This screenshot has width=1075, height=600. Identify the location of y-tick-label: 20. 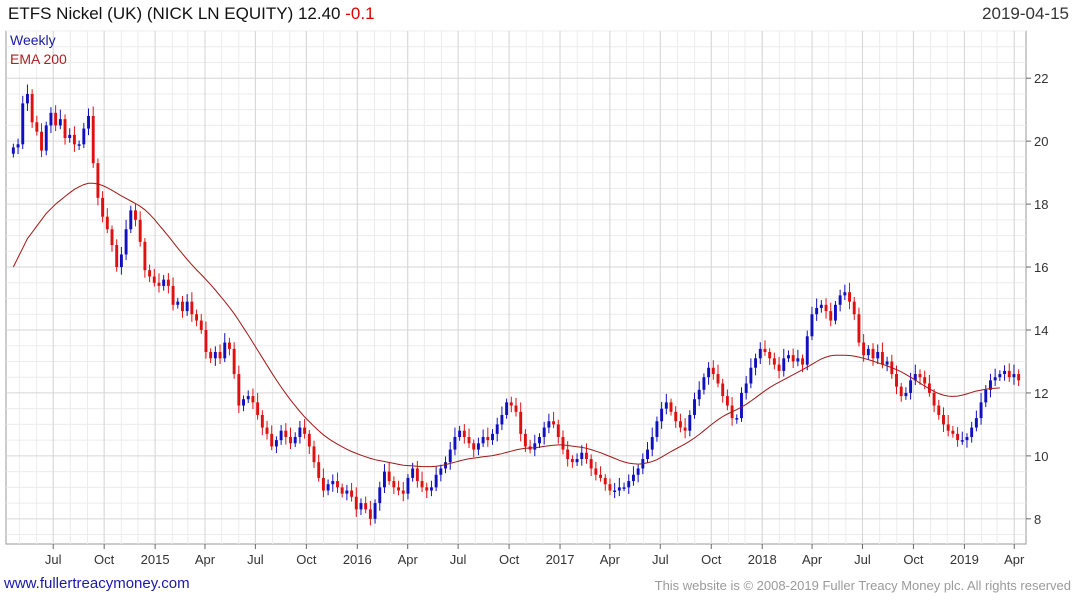
(1041, 141).